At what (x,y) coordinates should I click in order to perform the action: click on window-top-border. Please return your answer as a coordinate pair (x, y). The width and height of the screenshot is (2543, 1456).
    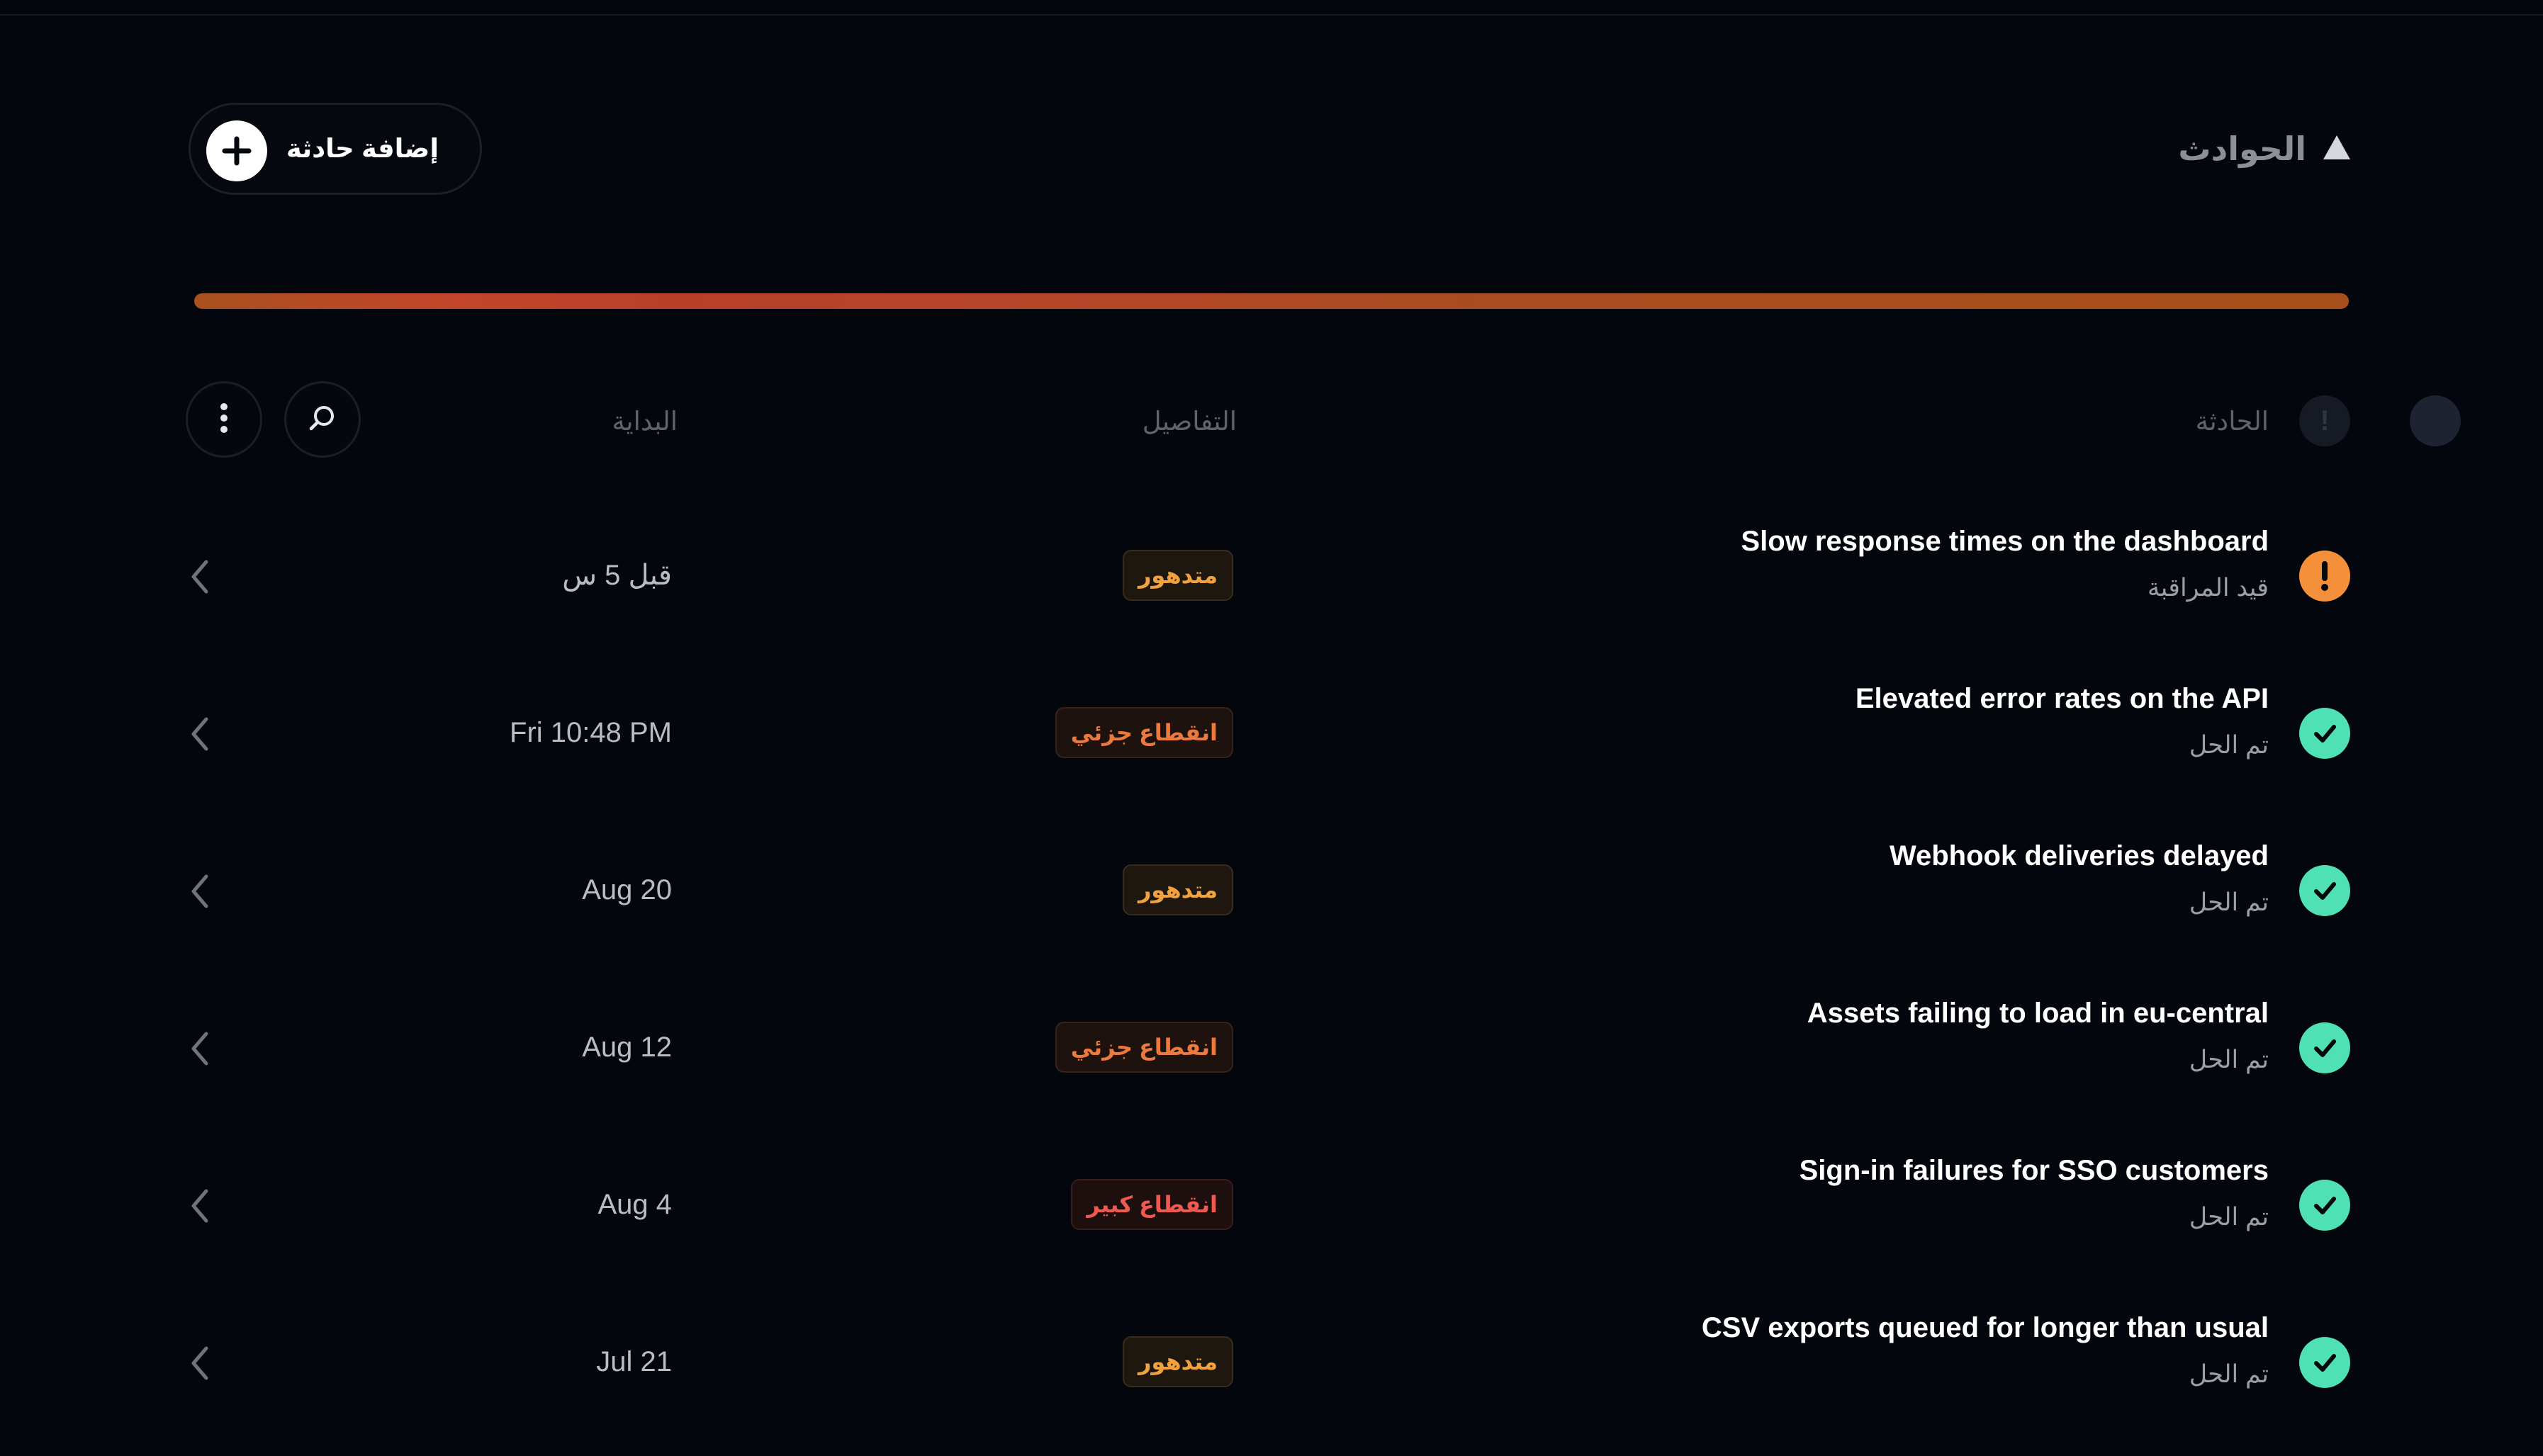
    Looking at the image, I should click on (1271, 8).